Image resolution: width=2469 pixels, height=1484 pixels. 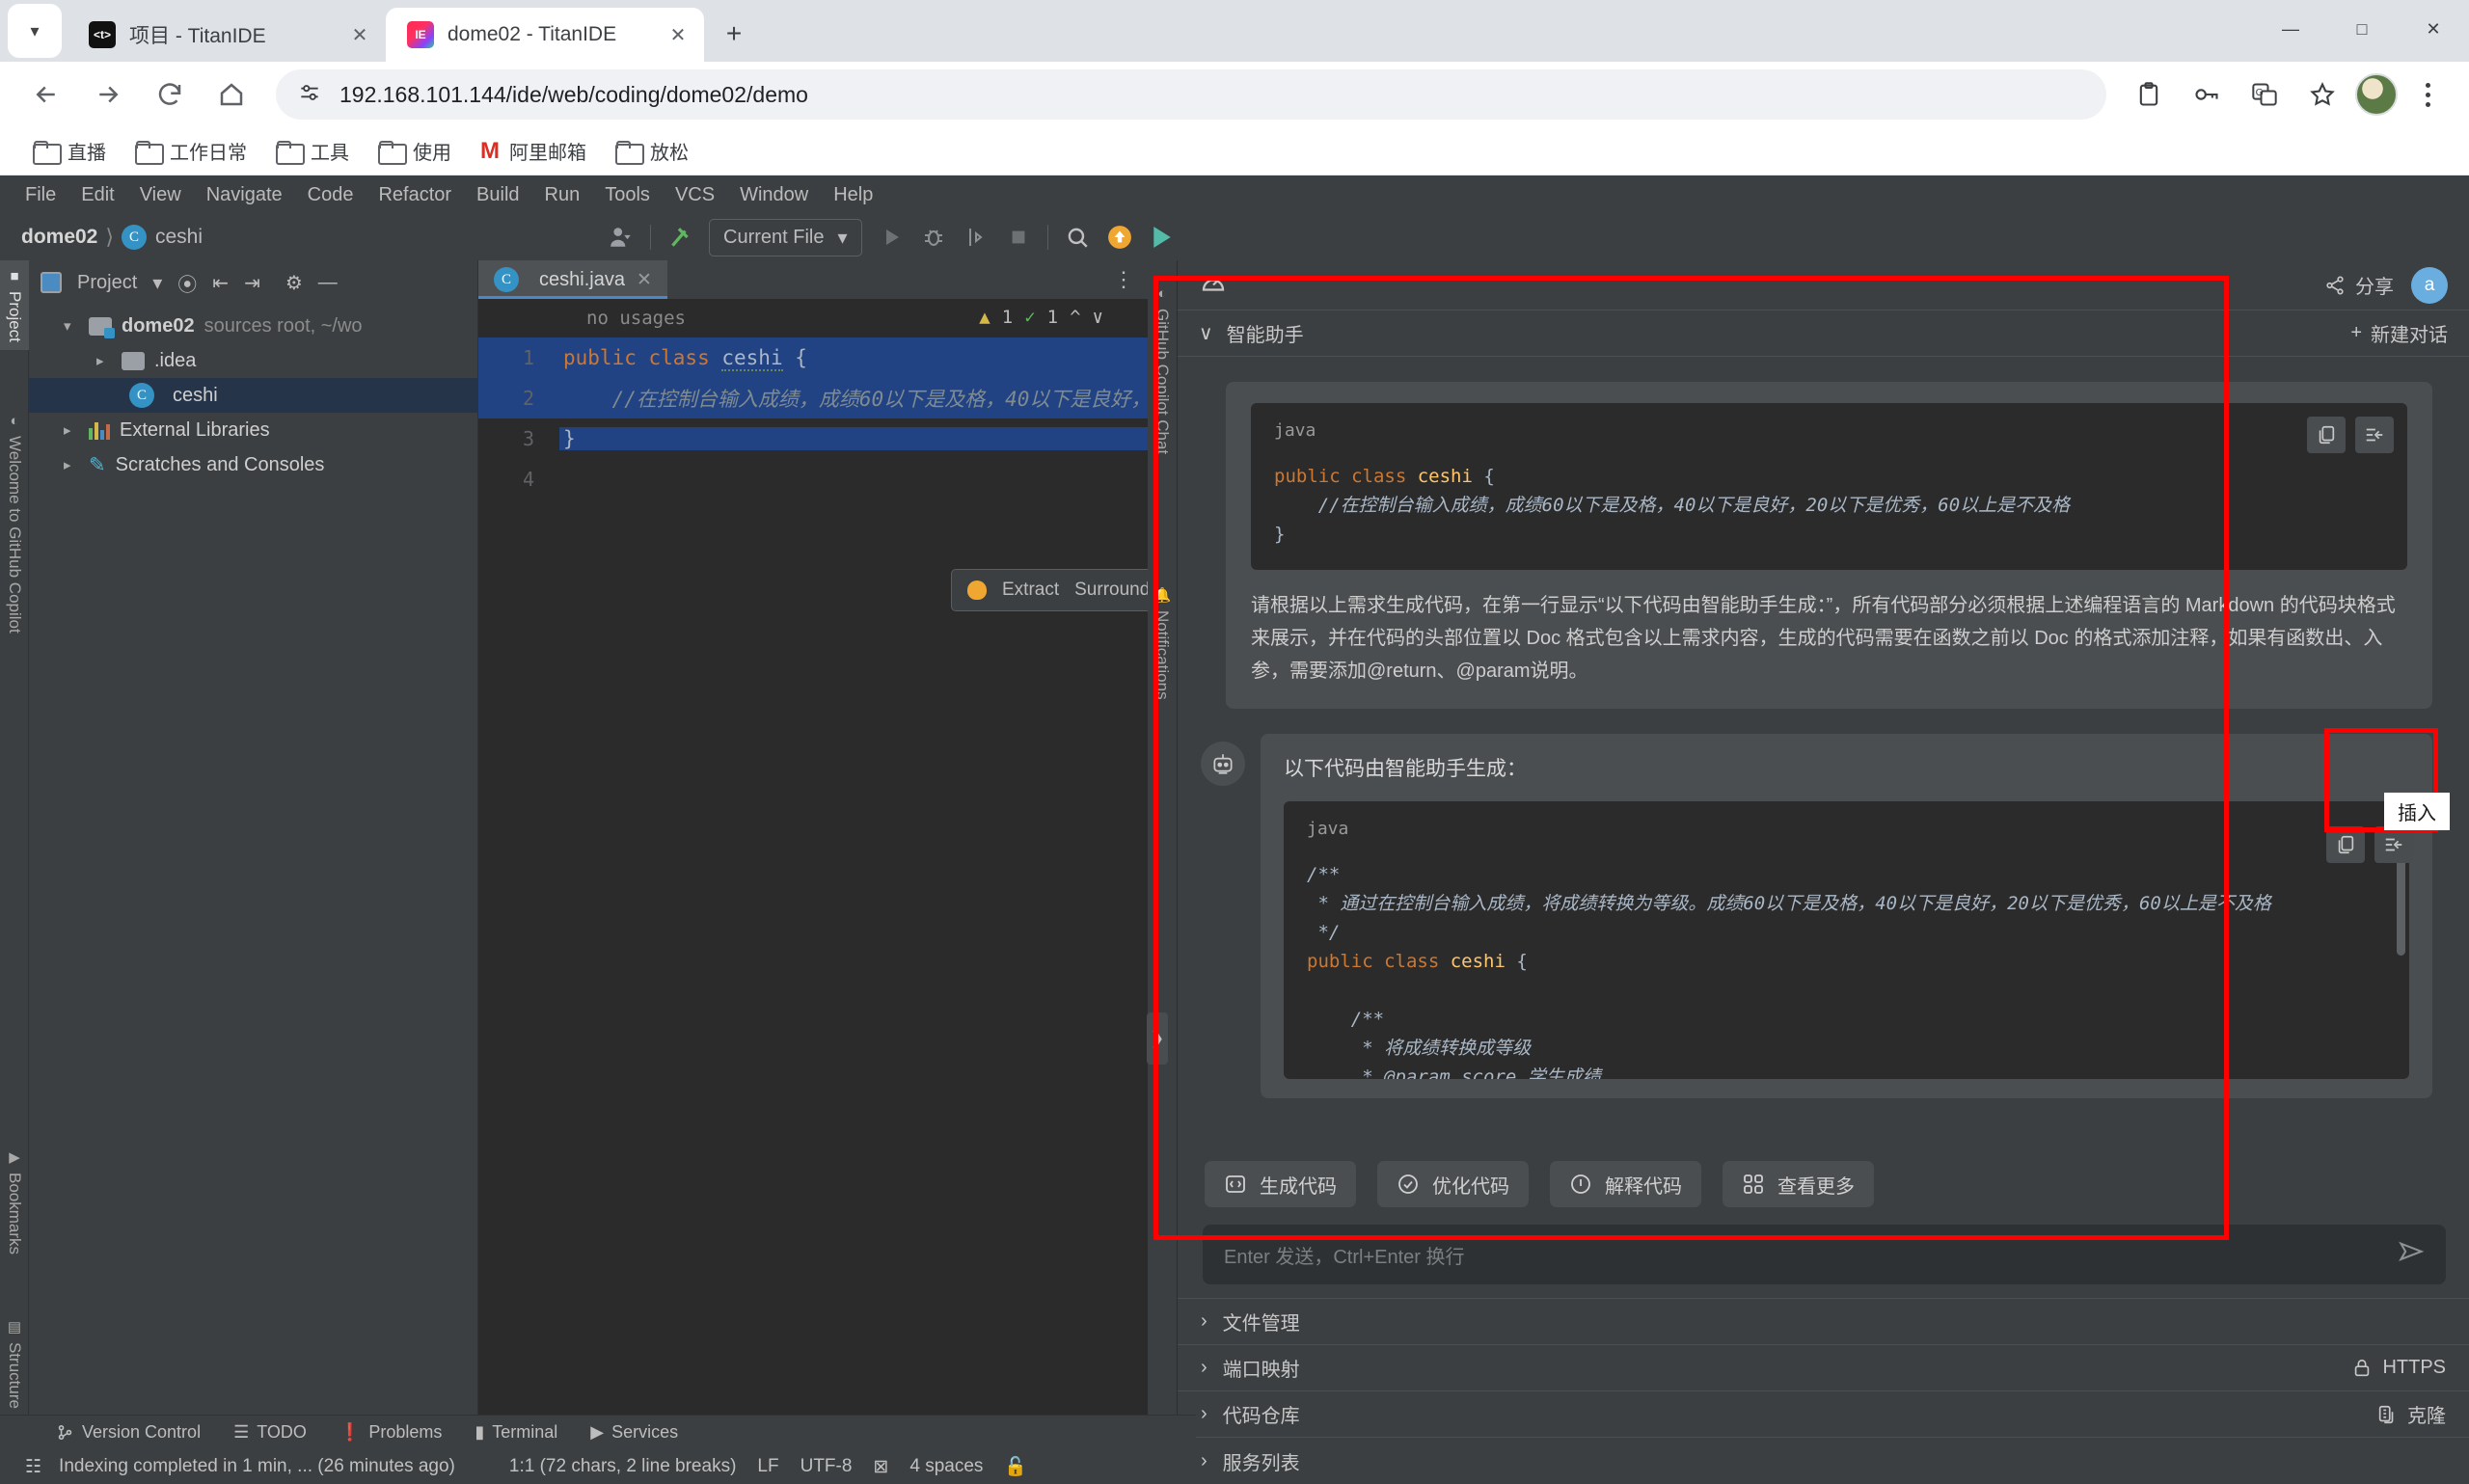 I want to click on inspection-widget: ▲ 1 ✓ 1 ^ ∨, so click(x=1041, y=317).